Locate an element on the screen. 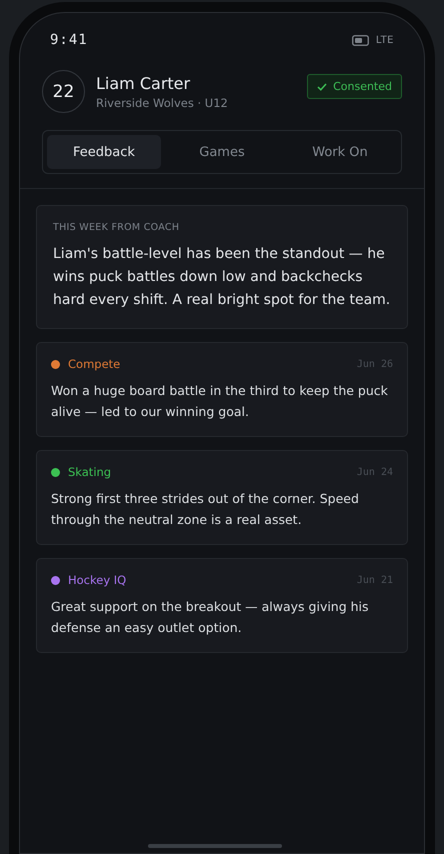 This screenshot has height=854, width=444. tab: Feedback is located at coordinates (104, 152).